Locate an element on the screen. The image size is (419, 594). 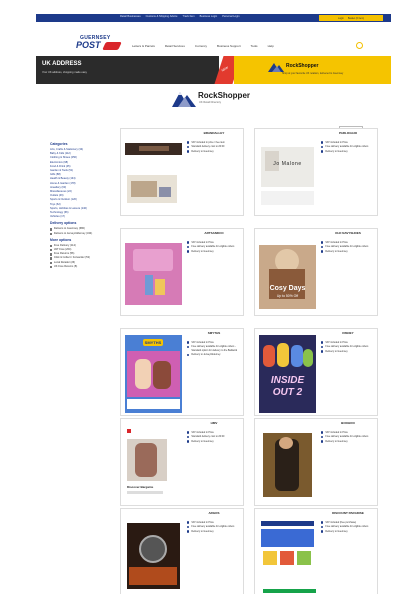
nav-item: Letters & Parcels is located at coordinates (143, 46).